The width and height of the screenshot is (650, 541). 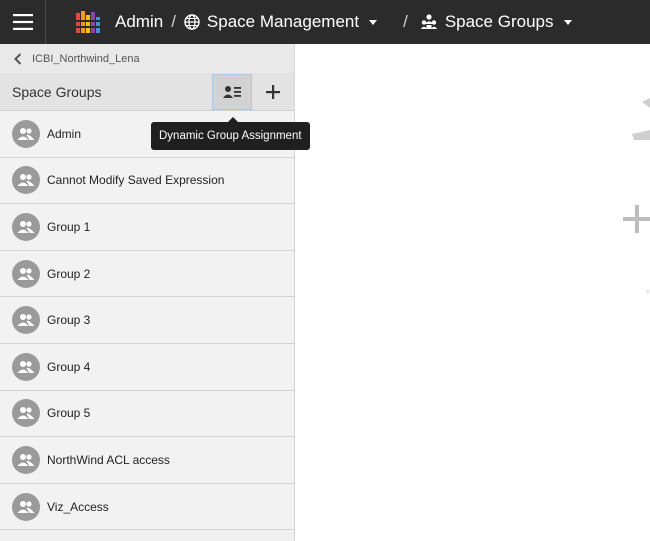 What do you see at coordinates (69, 273) in the screenshot?
I see `group-name: Group 2` at bounding box center [69, 273].